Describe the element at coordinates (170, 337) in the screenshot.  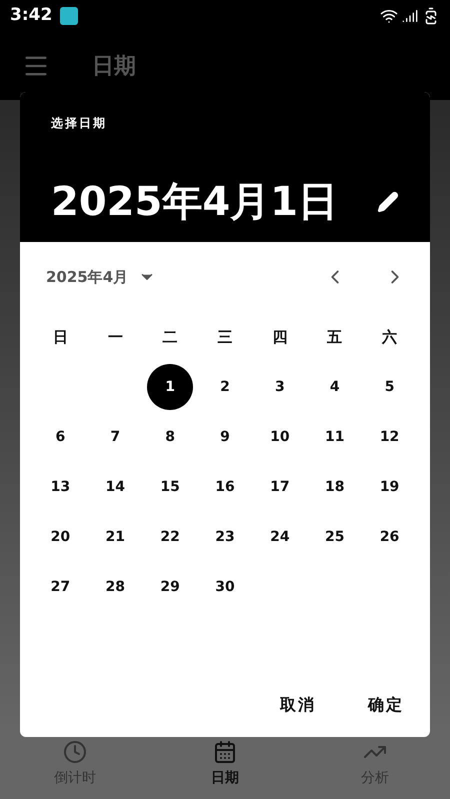
I see `weekday-label: 二` at that location.